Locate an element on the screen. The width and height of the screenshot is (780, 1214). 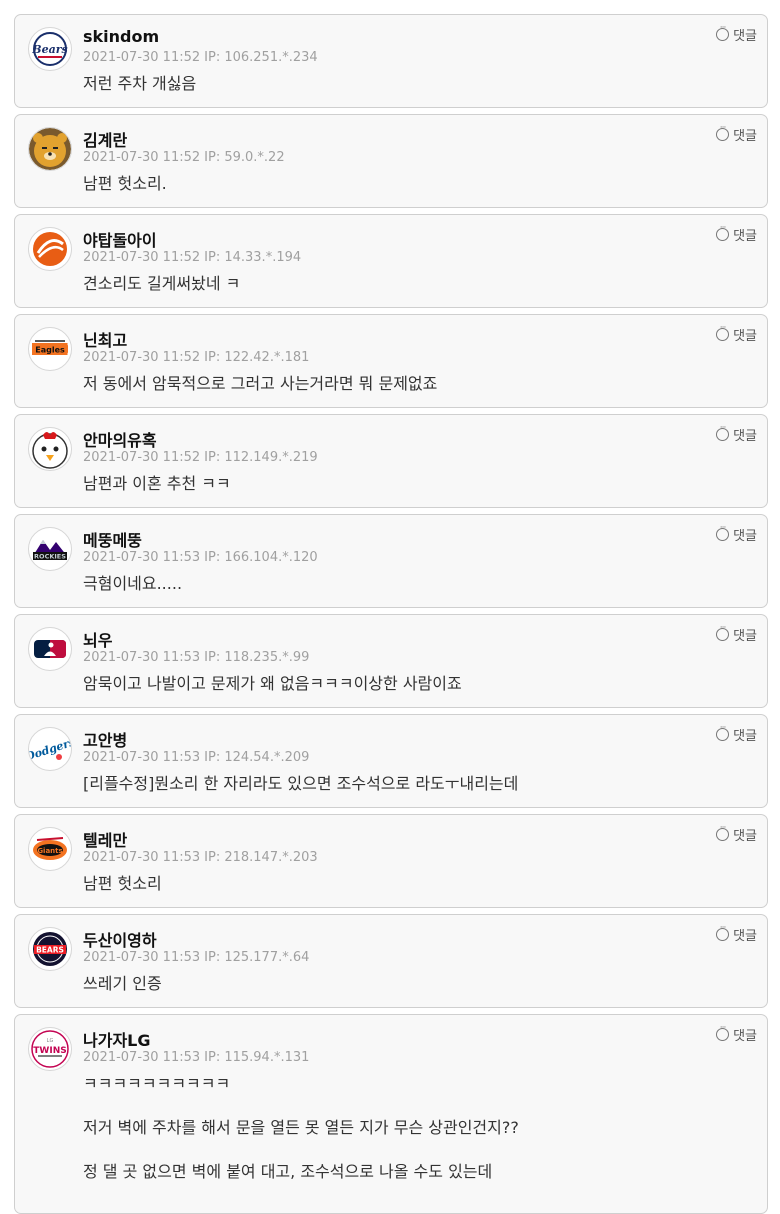
team-emblem-avatar: Eagles is located at coordinates (50, 349).